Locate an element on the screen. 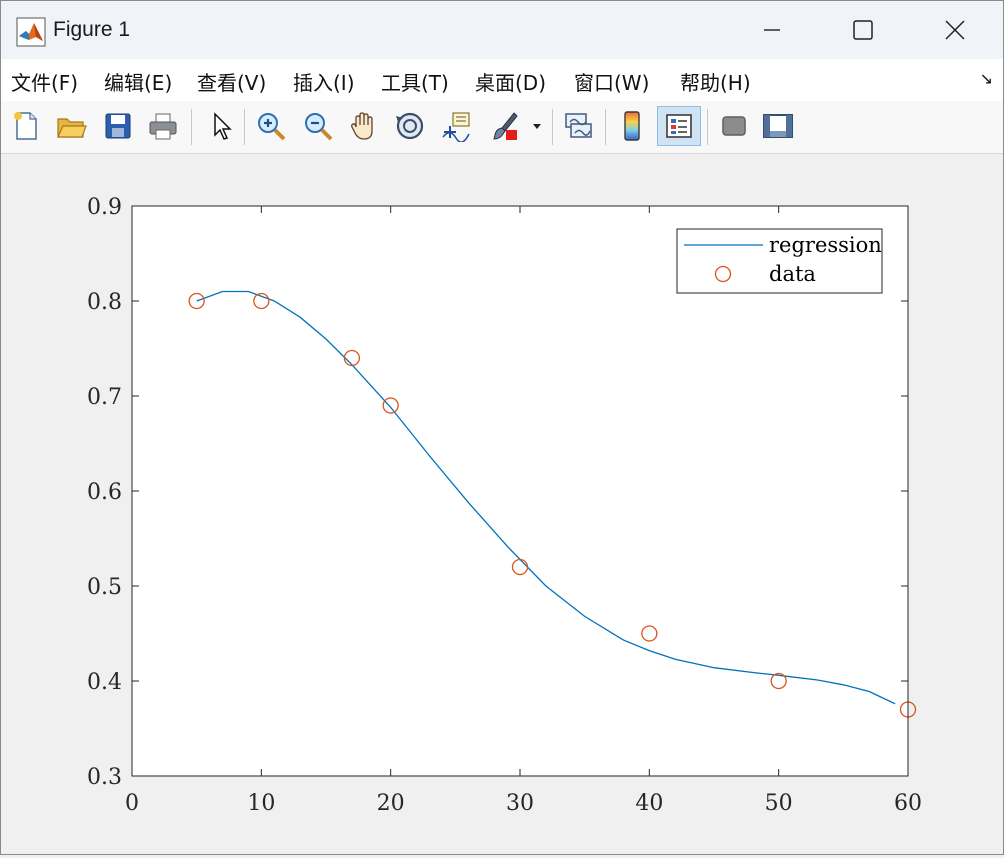 The image size is (1004, 858). legend: regression data is located at coordinates (779, 261).